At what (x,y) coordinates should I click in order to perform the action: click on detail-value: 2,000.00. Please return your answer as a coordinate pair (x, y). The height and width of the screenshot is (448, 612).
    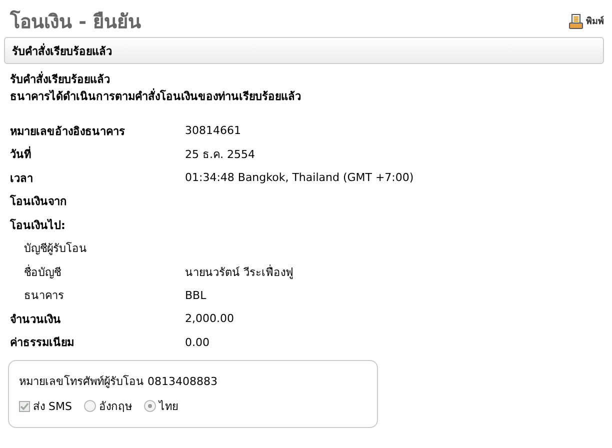
    Looking at the image, I should click on (209, 319).